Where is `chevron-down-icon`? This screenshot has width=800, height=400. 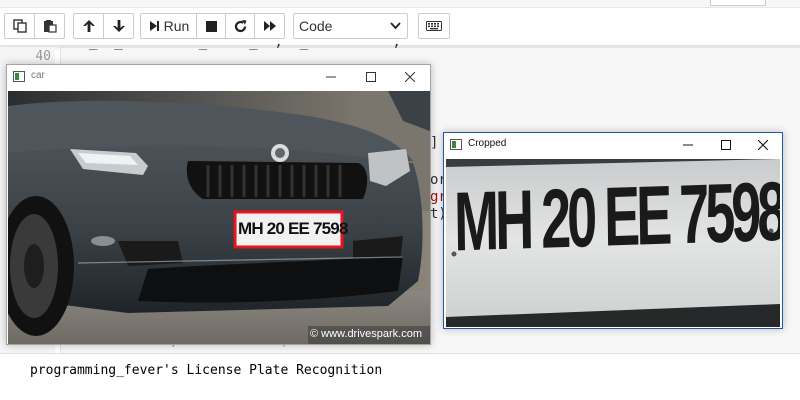
chevron-down-icon is located at coordinates (395, 26).